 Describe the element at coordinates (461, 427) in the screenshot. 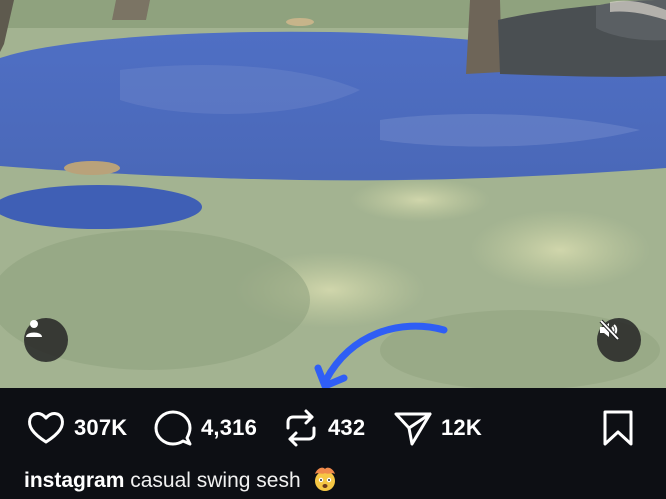

I see `share-count: 12K` at that location.